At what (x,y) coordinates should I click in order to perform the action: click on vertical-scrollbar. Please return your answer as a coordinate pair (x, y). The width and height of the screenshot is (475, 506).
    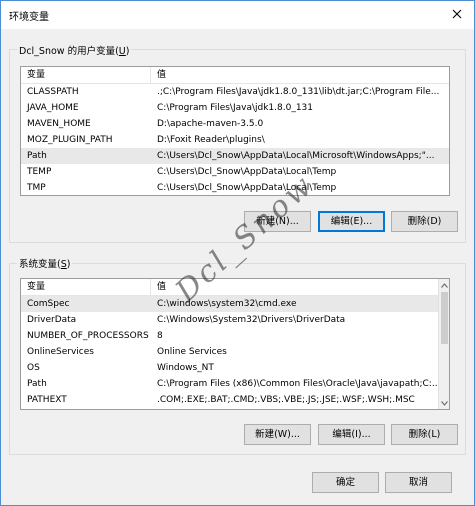
    Looking at the image, I should click on (443, 344).